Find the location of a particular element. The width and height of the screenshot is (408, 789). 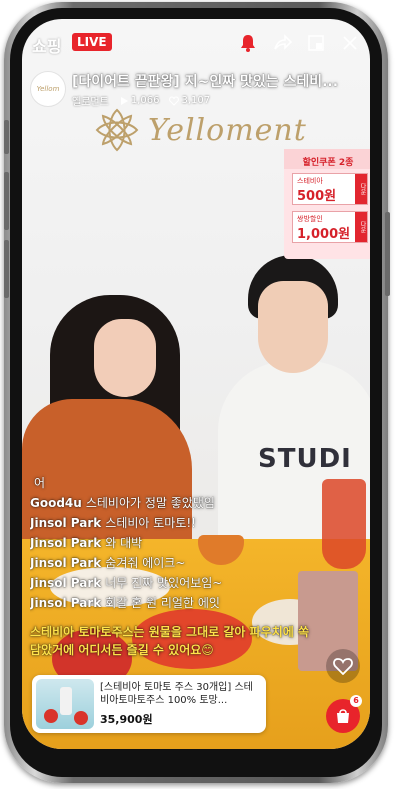

like-count-value: 3,107 is located at coordinates (196, 100).